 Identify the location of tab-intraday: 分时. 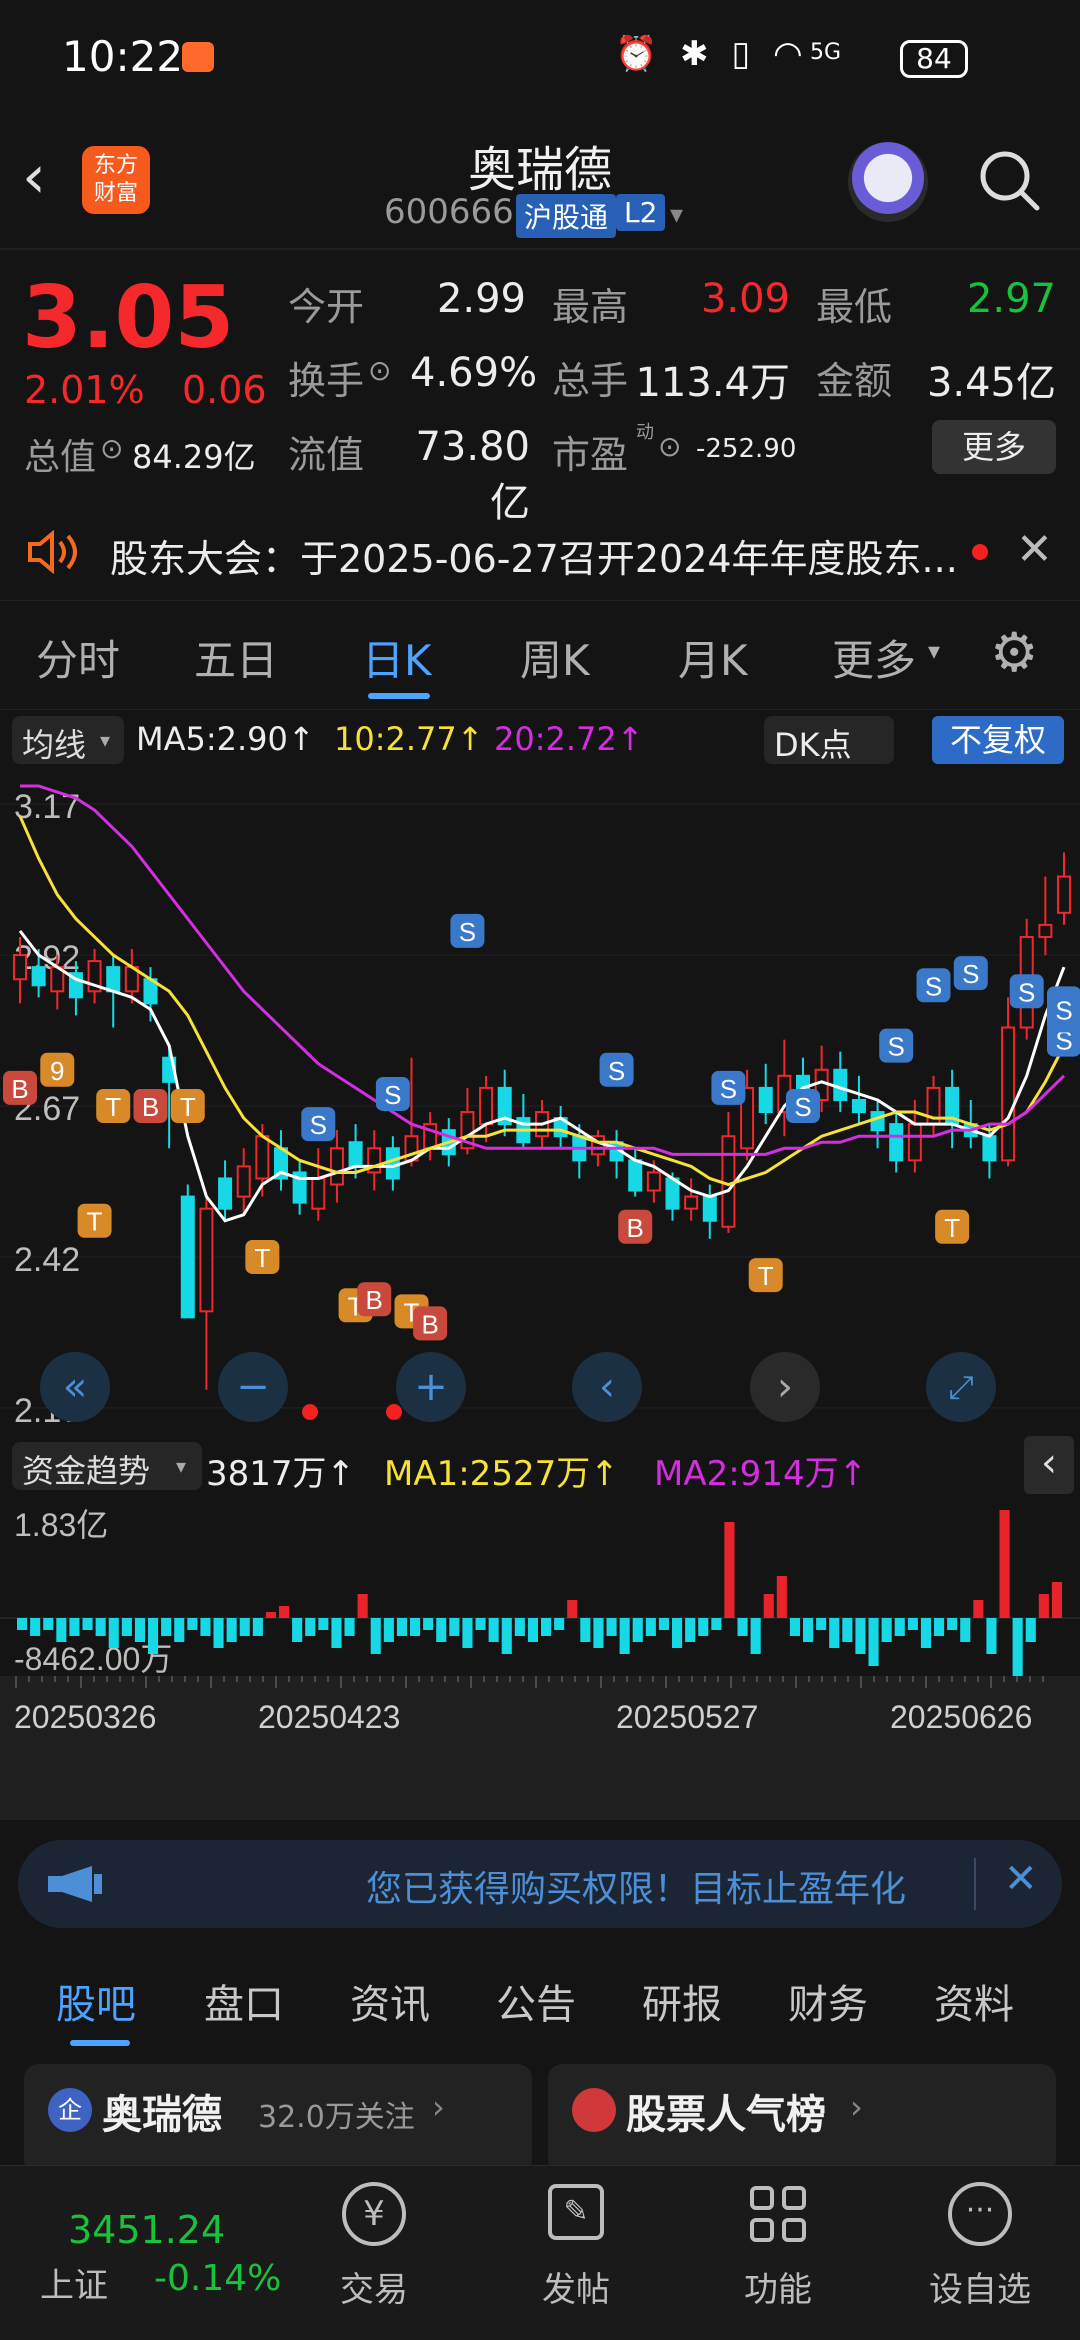
(78, 657).